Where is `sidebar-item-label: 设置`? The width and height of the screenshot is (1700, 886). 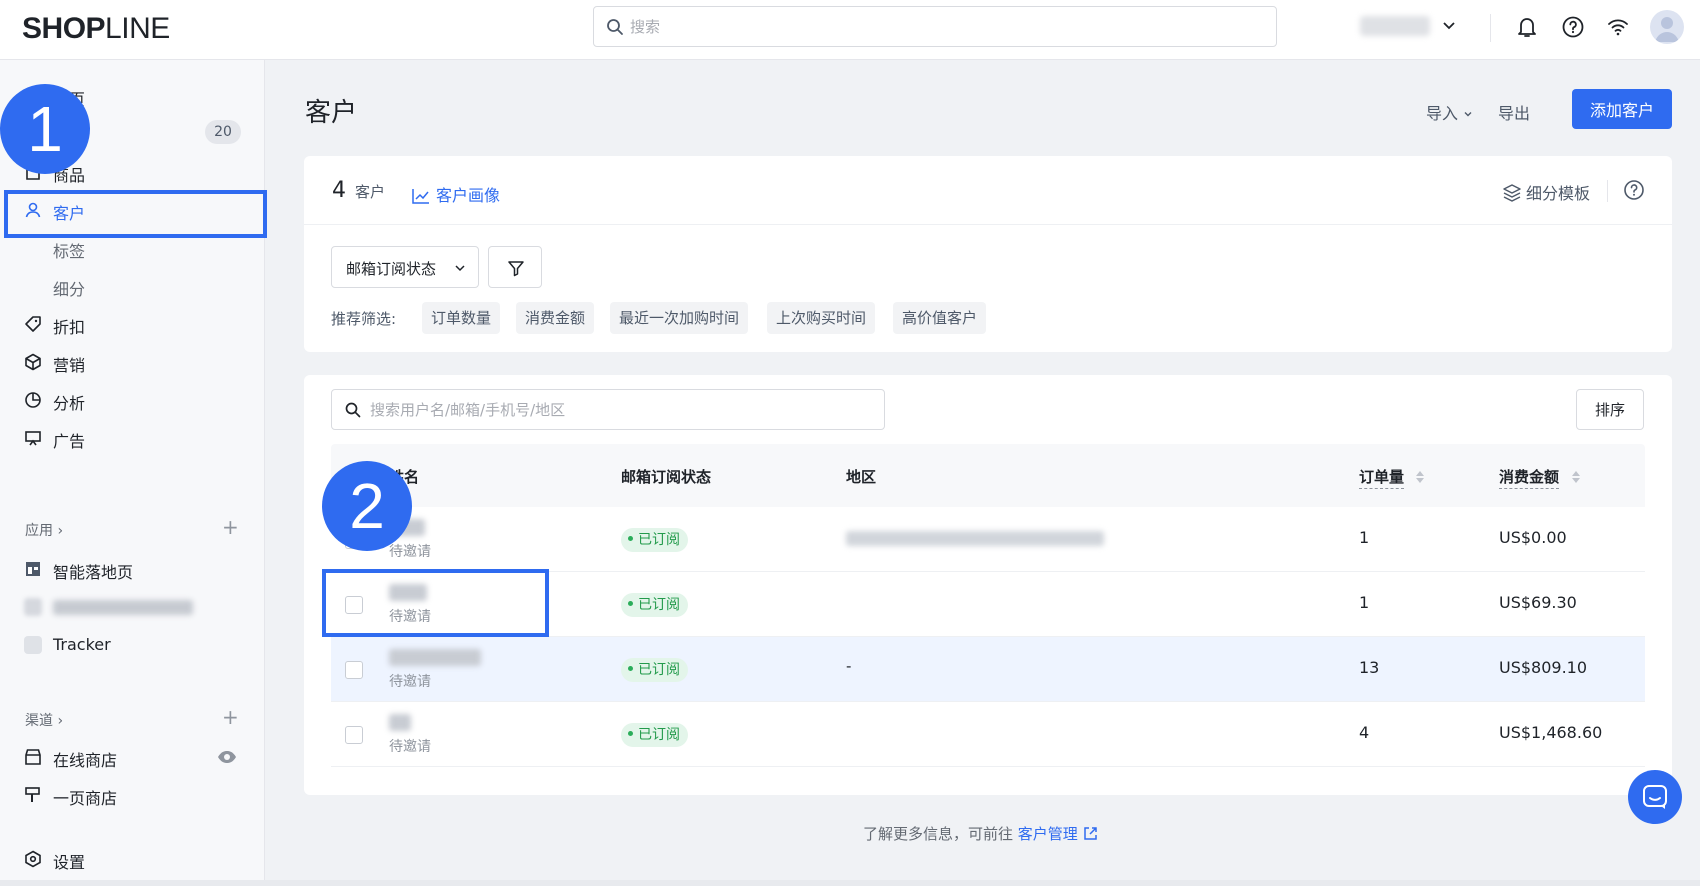
sidebar-item-label: 设置 is located at coordinates (69, 862).